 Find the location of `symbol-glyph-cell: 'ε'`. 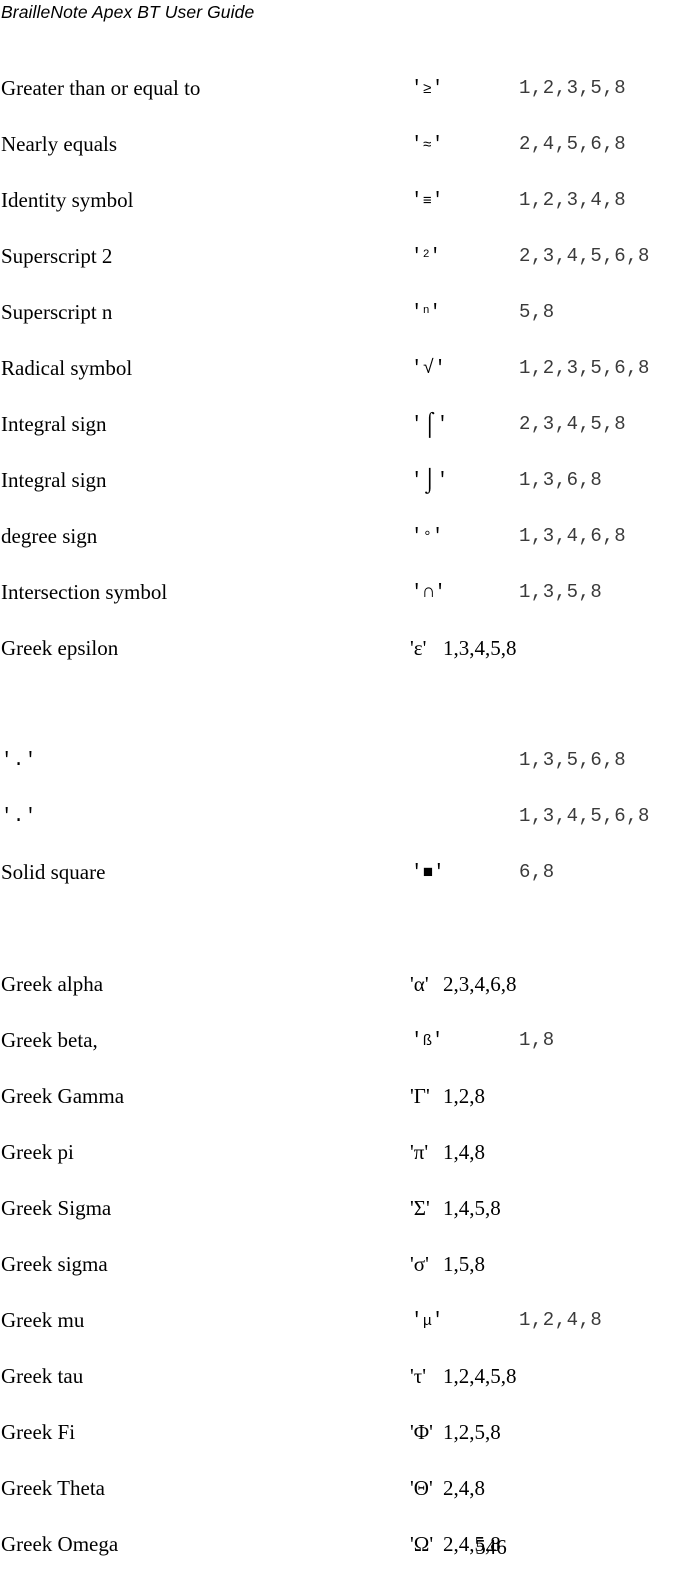

symbol-glyph-cell: 'ε' is located at coordinates (418, 648).